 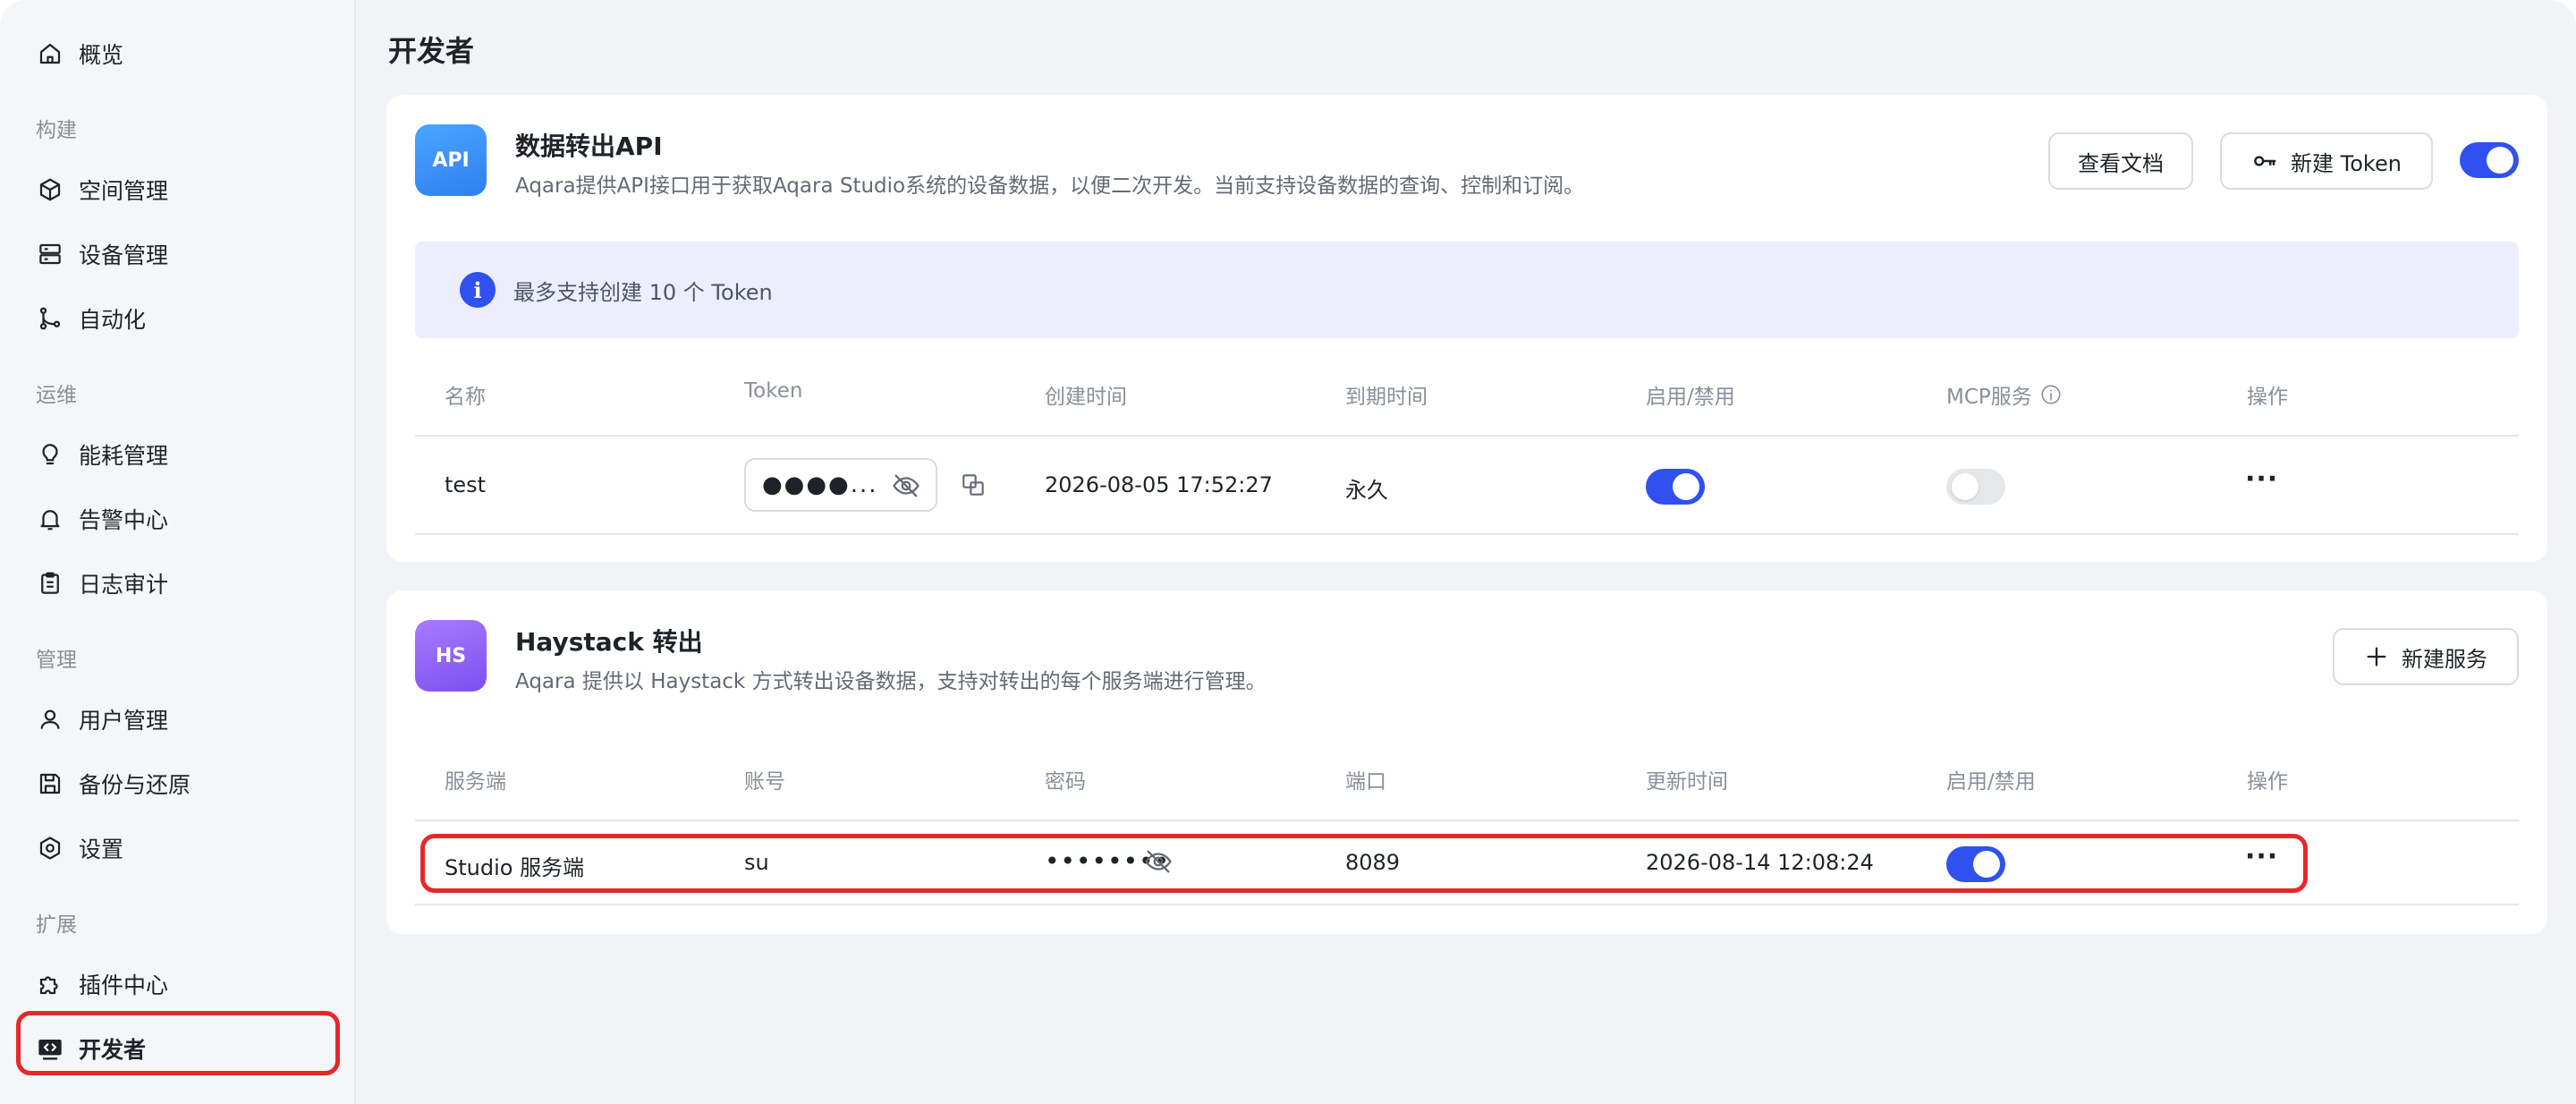 I want to click on sidebar-item-settings: 设置, so click(x=178, y=848).